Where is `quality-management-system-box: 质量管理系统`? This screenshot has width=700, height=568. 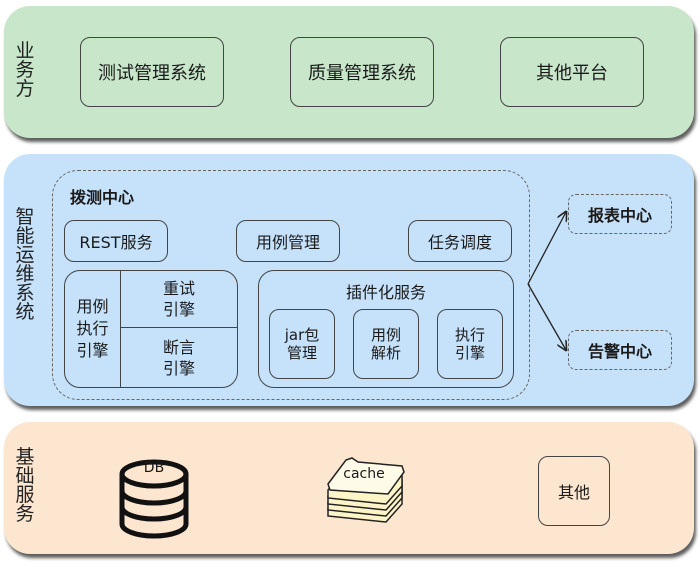
quality-management-system-box: 质量管理系统 is located at coordinates (362, 72).